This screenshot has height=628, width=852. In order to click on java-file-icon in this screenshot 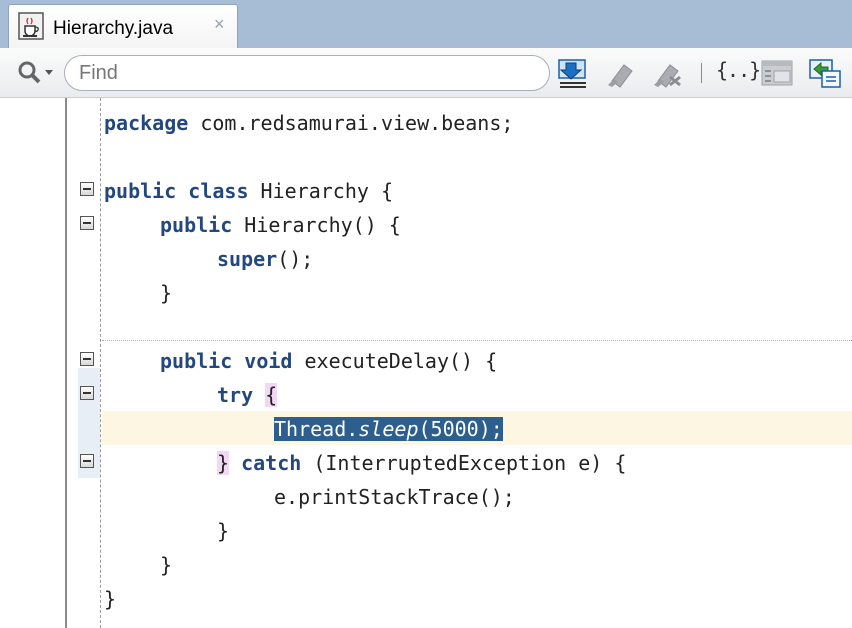, I will do `click(31, 26)`.